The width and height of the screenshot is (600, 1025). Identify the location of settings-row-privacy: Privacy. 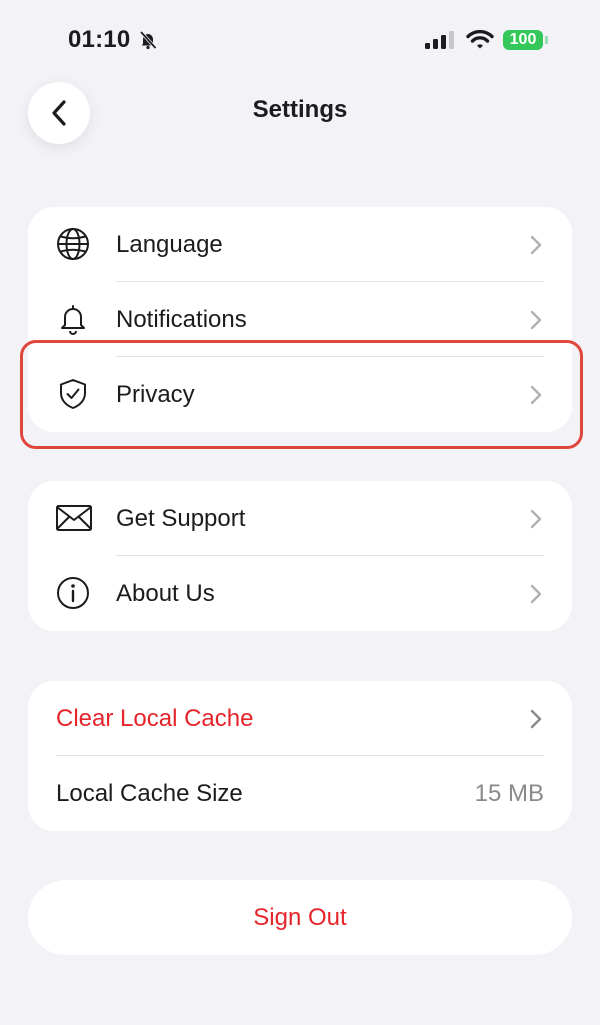
(300, 394).